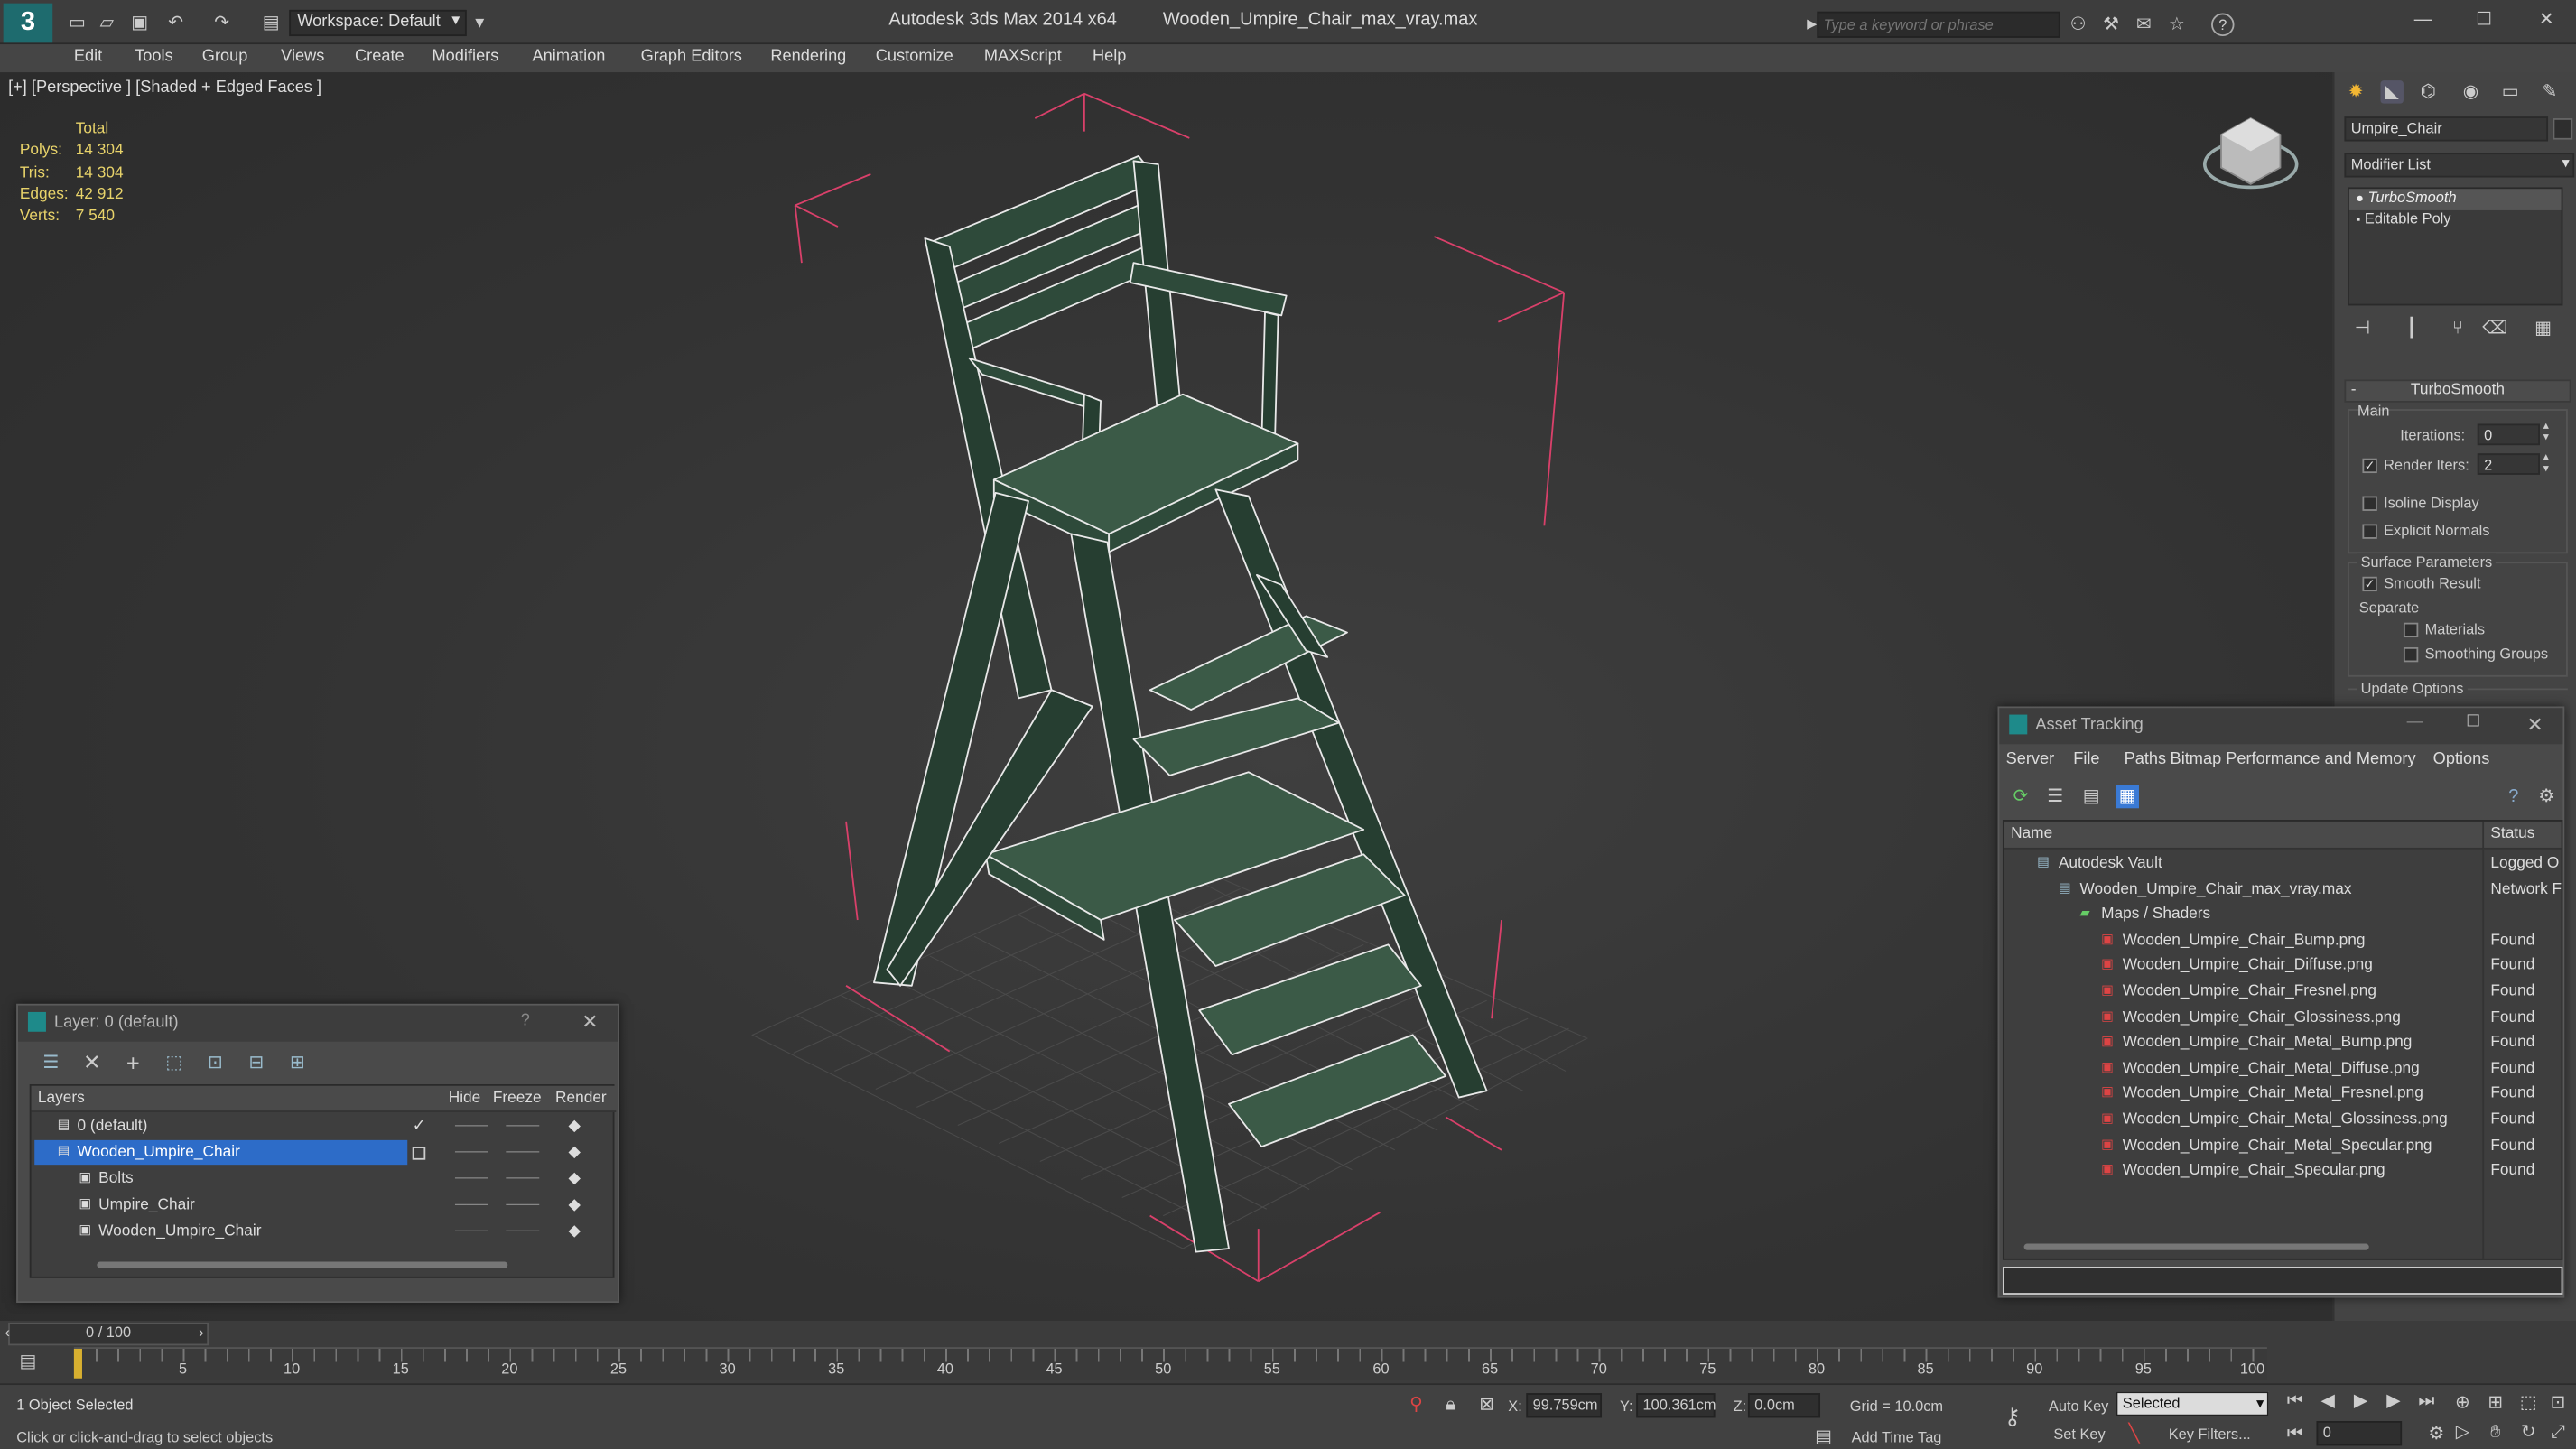 This screenshot has height=1449, width=2576. What do you see at coordinates (808, 57) in the screenshot?
I see `menu-rendering: Rendering` at bounding box center [808, 57].